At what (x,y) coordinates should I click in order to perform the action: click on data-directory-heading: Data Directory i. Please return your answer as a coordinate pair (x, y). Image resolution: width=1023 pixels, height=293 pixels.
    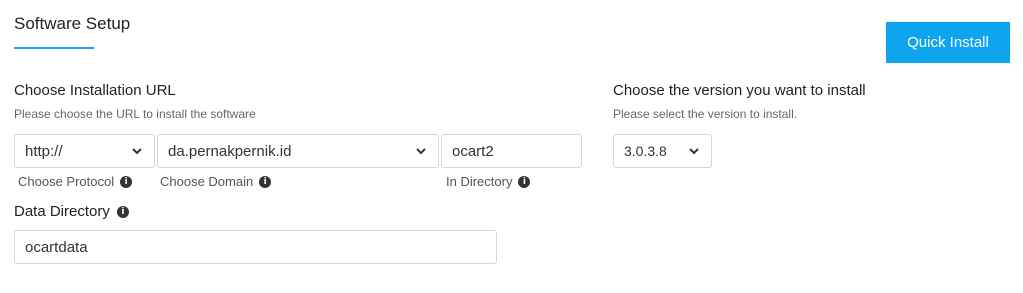
    Looking at the image, I should click on (71, 211).